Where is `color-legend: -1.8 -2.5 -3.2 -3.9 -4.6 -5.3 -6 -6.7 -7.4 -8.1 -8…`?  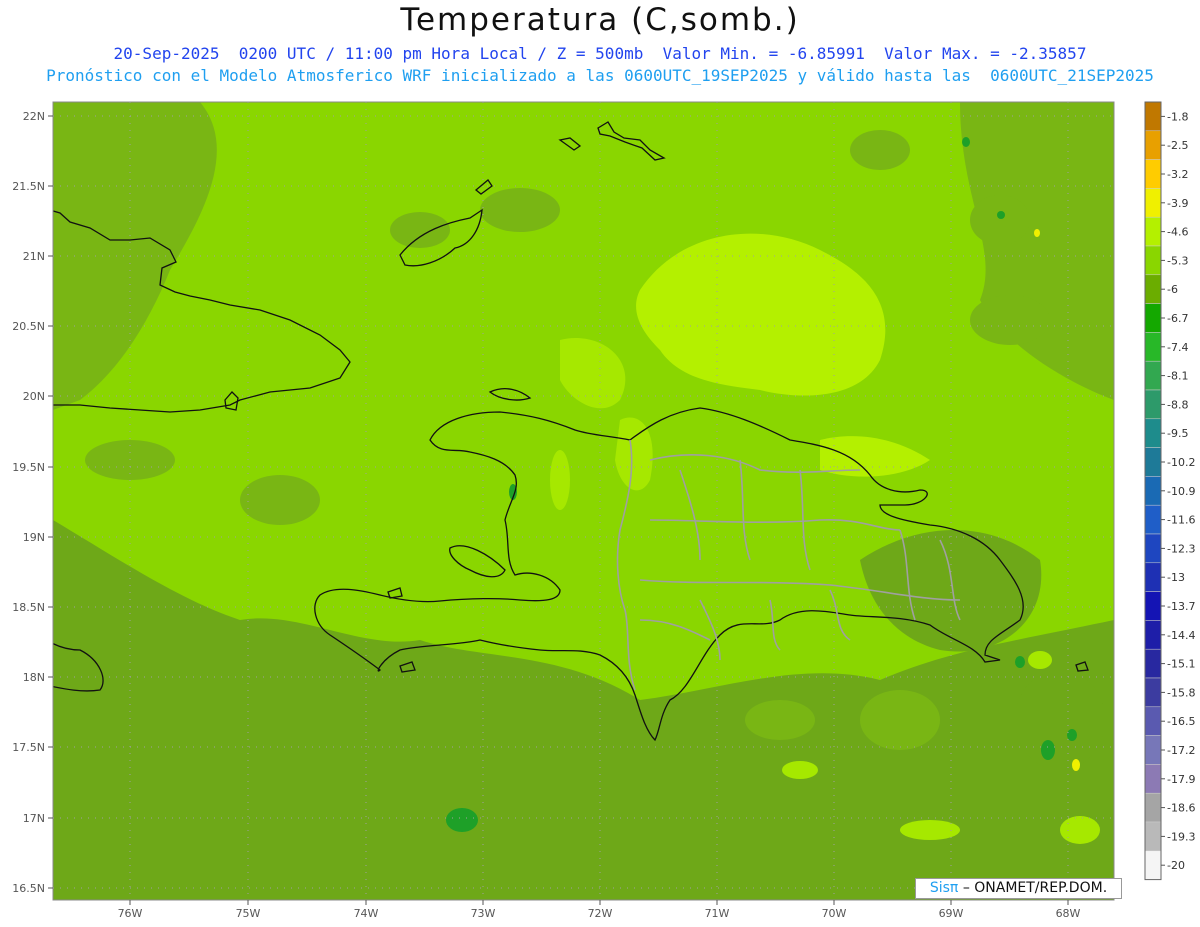 color-legend: -1.8 -2.5 -3.2 -3.9 -4.6 -5.3 -6 -6.7 -7.4 -8.1 -8… is located at coordinates (1169, 491).